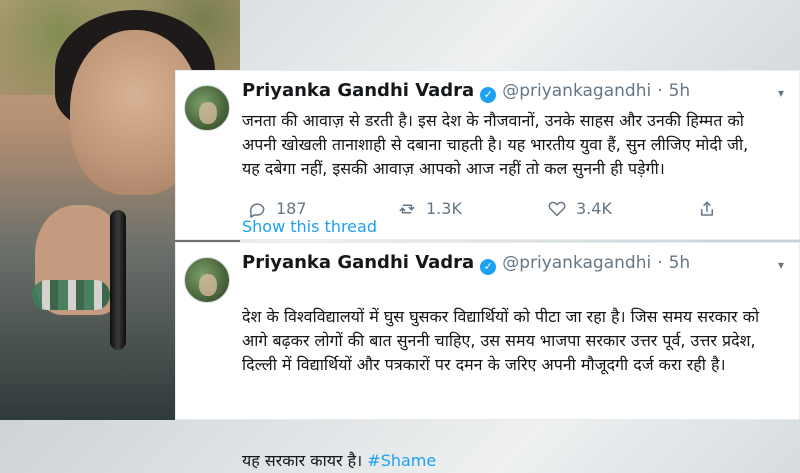  I want to click on show-thread-link: Show this thread, so click(309, 226).